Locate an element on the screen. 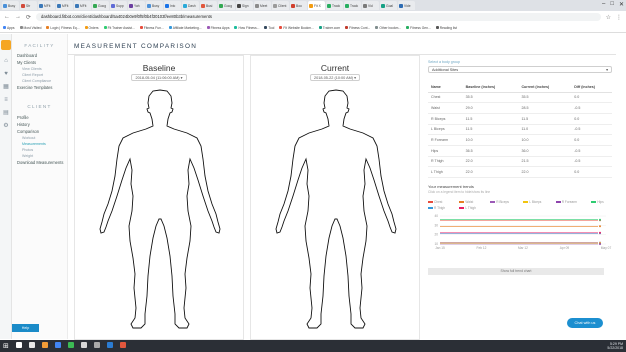 Image resolution: width=626 pixels, height=352 pixels. chart-icon: ▤ is located at coordinates (6, 113).